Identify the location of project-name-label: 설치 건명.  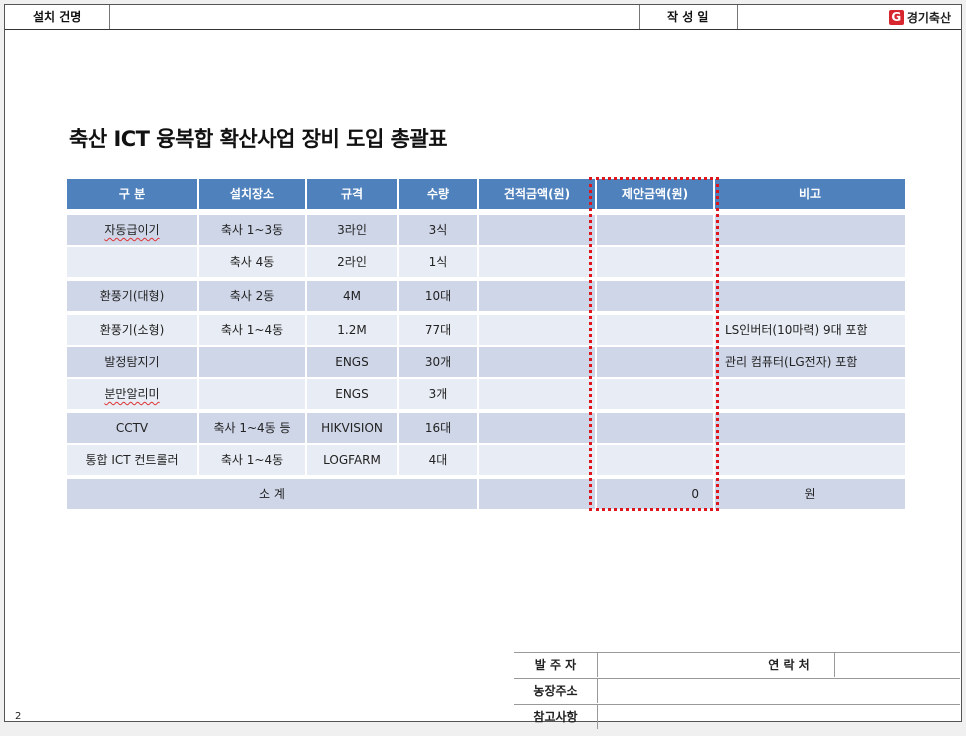
(57, 17).